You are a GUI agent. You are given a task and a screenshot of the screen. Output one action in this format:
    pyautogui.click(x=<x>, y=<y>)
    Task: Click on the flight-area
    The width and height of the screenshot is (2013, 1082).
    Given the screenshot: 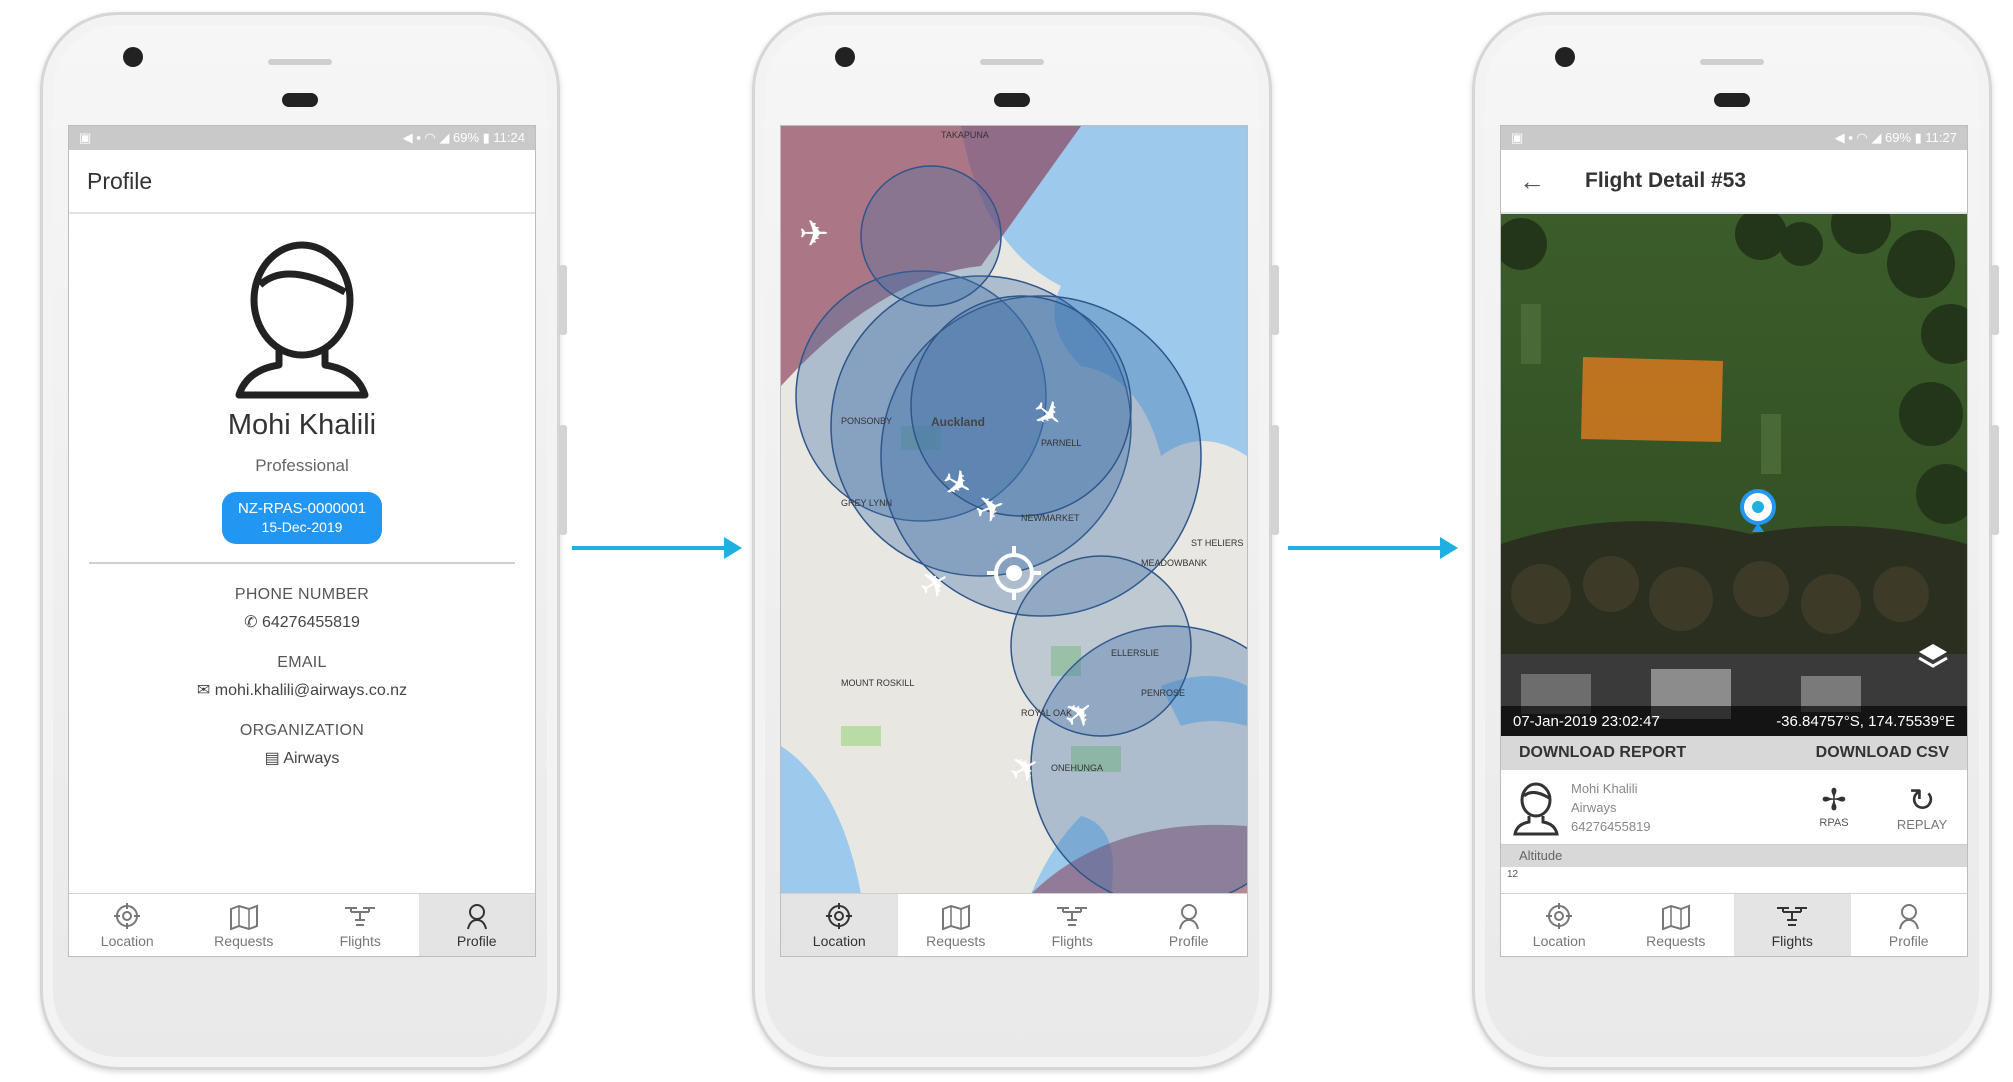 What is the action you would take?
    pyautogui.click(x=1652, y=399)
    